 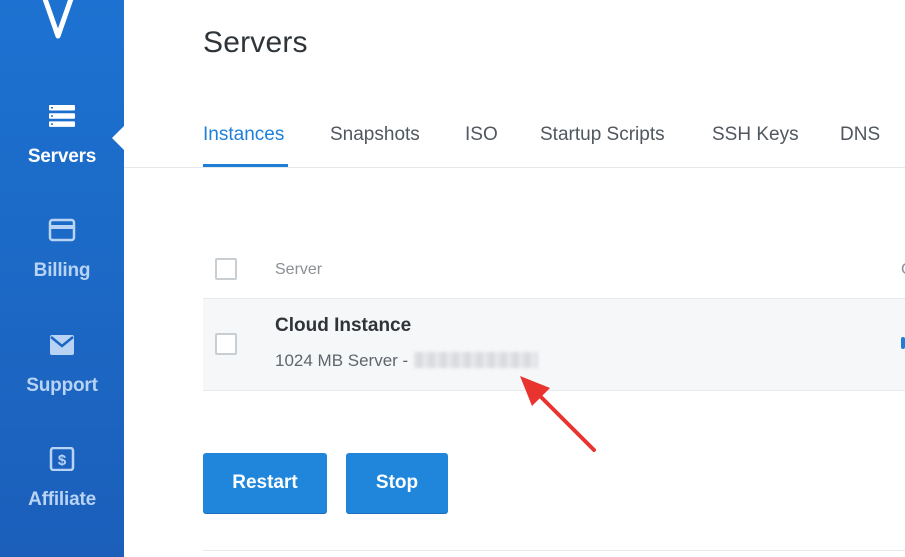 I want to click on row-action-icon, so click(x=903, y=343).